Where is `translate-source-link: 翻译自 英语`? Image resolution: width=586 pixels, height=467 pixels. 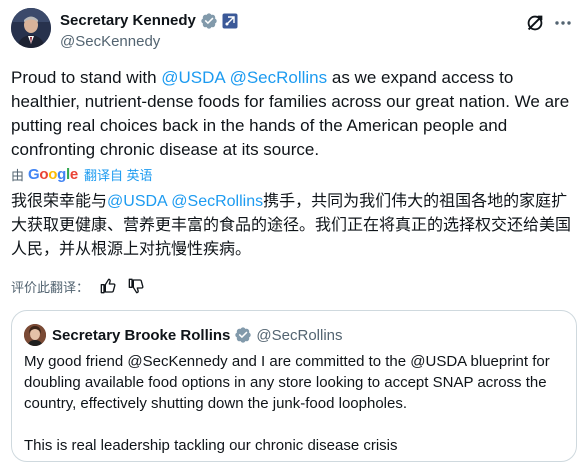
translate-source-link: 翻译自 英语 is located at coordinates (118, 174).